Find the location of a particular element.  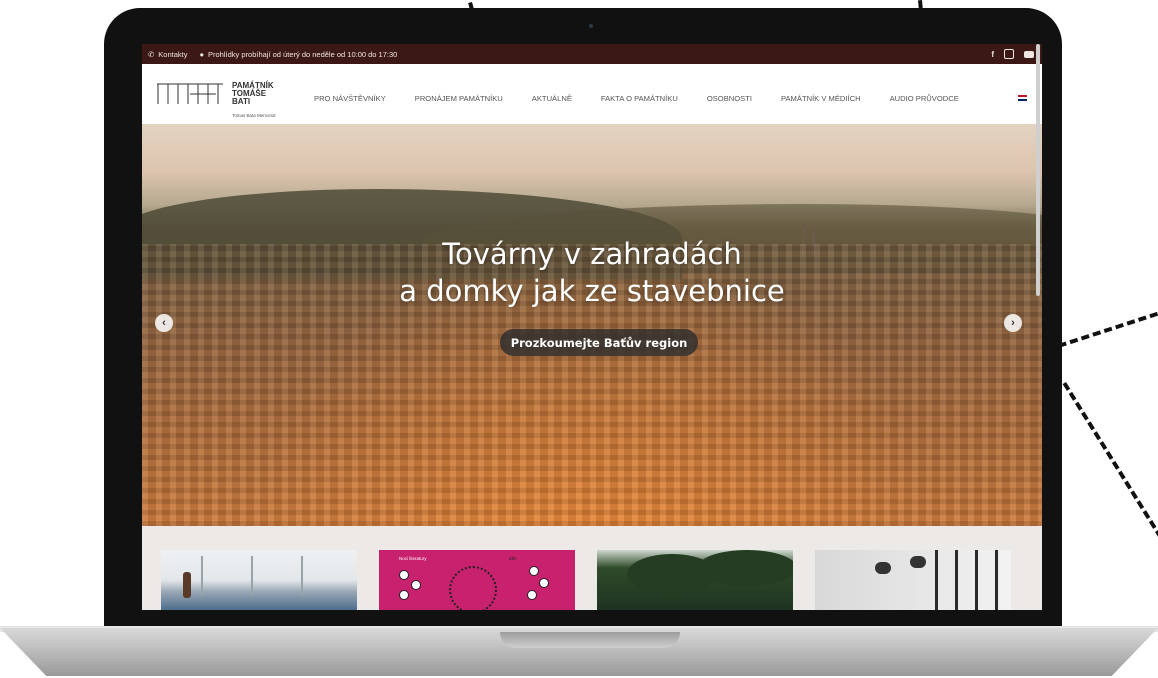

thumbnail-card: Noci literatury Zlín is located at coordinates (477, 580).